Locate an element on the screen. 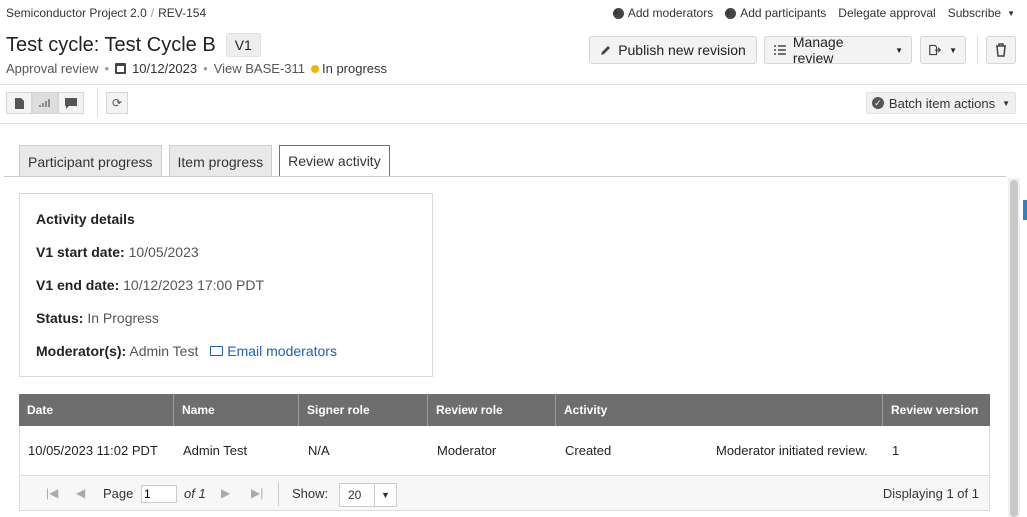 The width and height of the screenshot is (1027, 517). subscribe-label: Subscribe is located at coordinates (974, 13).